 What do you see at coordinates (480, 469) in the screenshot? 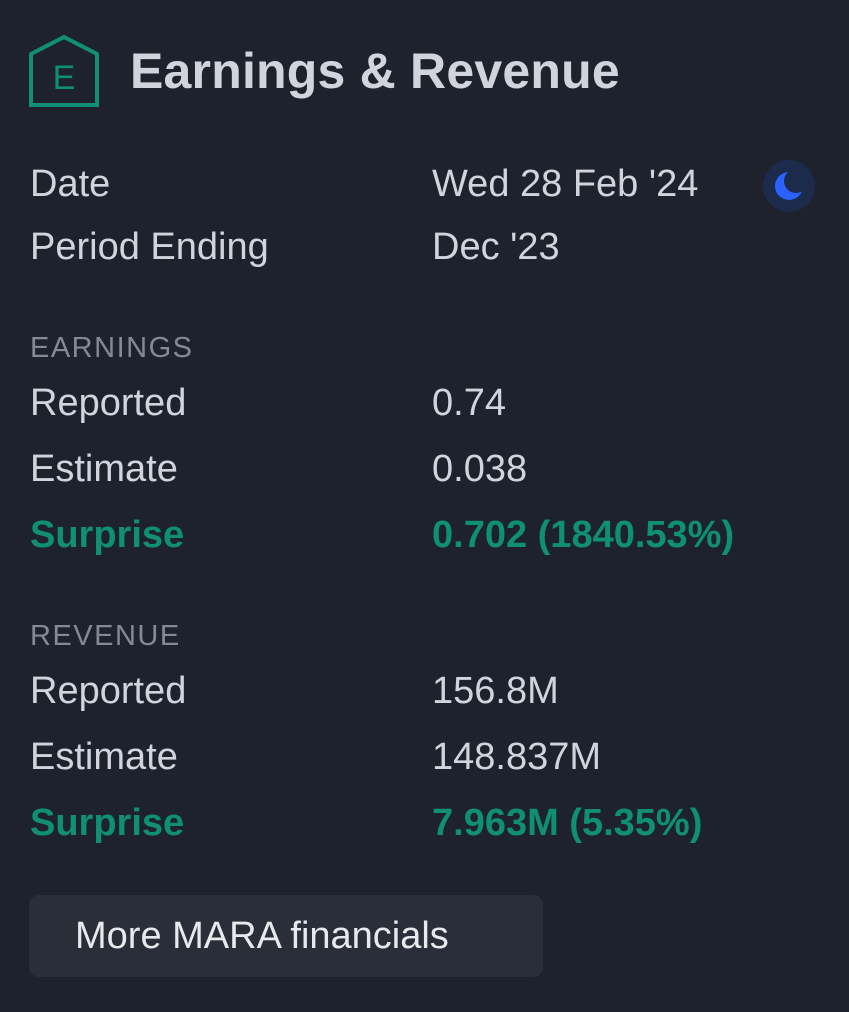
I see `earnings-estimate-value: 0.038` at bounding box center [480, 469].